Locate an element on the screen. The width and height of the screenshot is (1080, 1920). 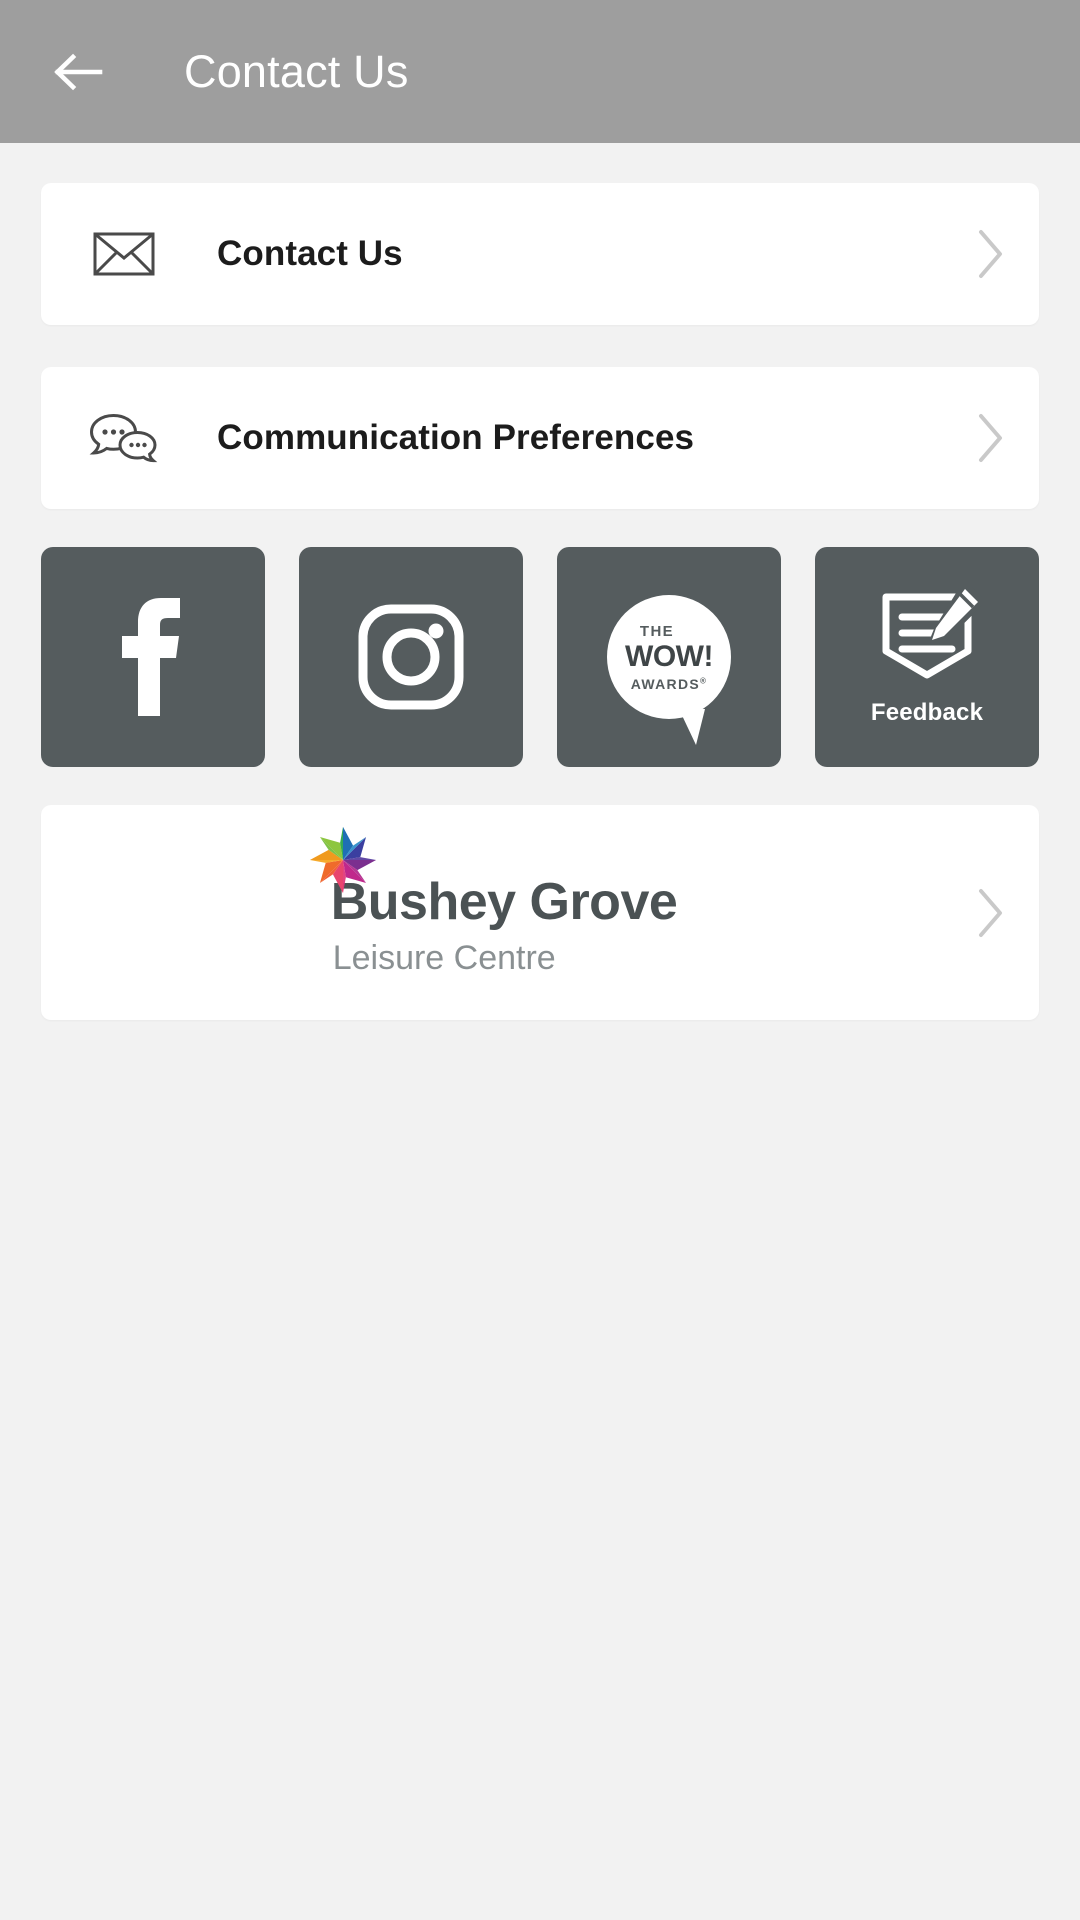
row-contact-us: Contact Us is located at coordinates (540, 254).